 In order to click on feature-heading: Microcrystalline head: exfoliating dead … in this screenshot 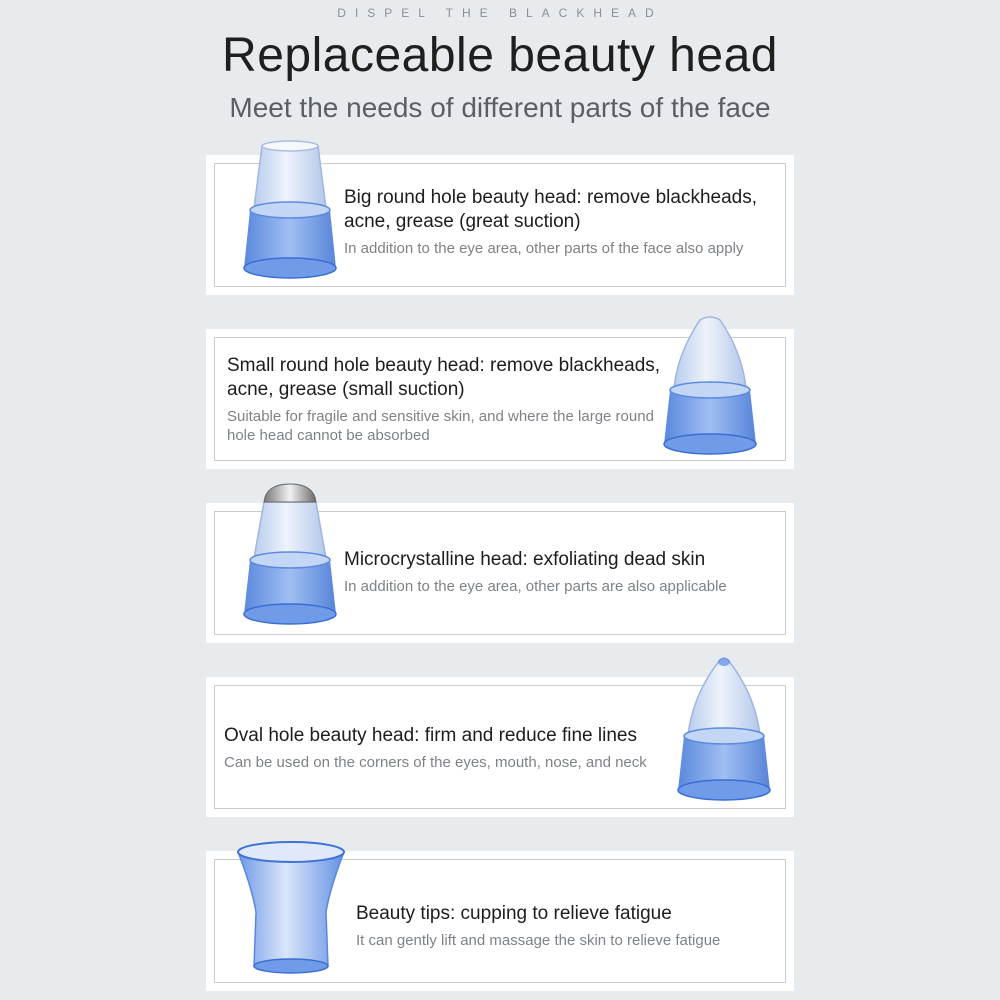, I will do `click(525, 559)`.